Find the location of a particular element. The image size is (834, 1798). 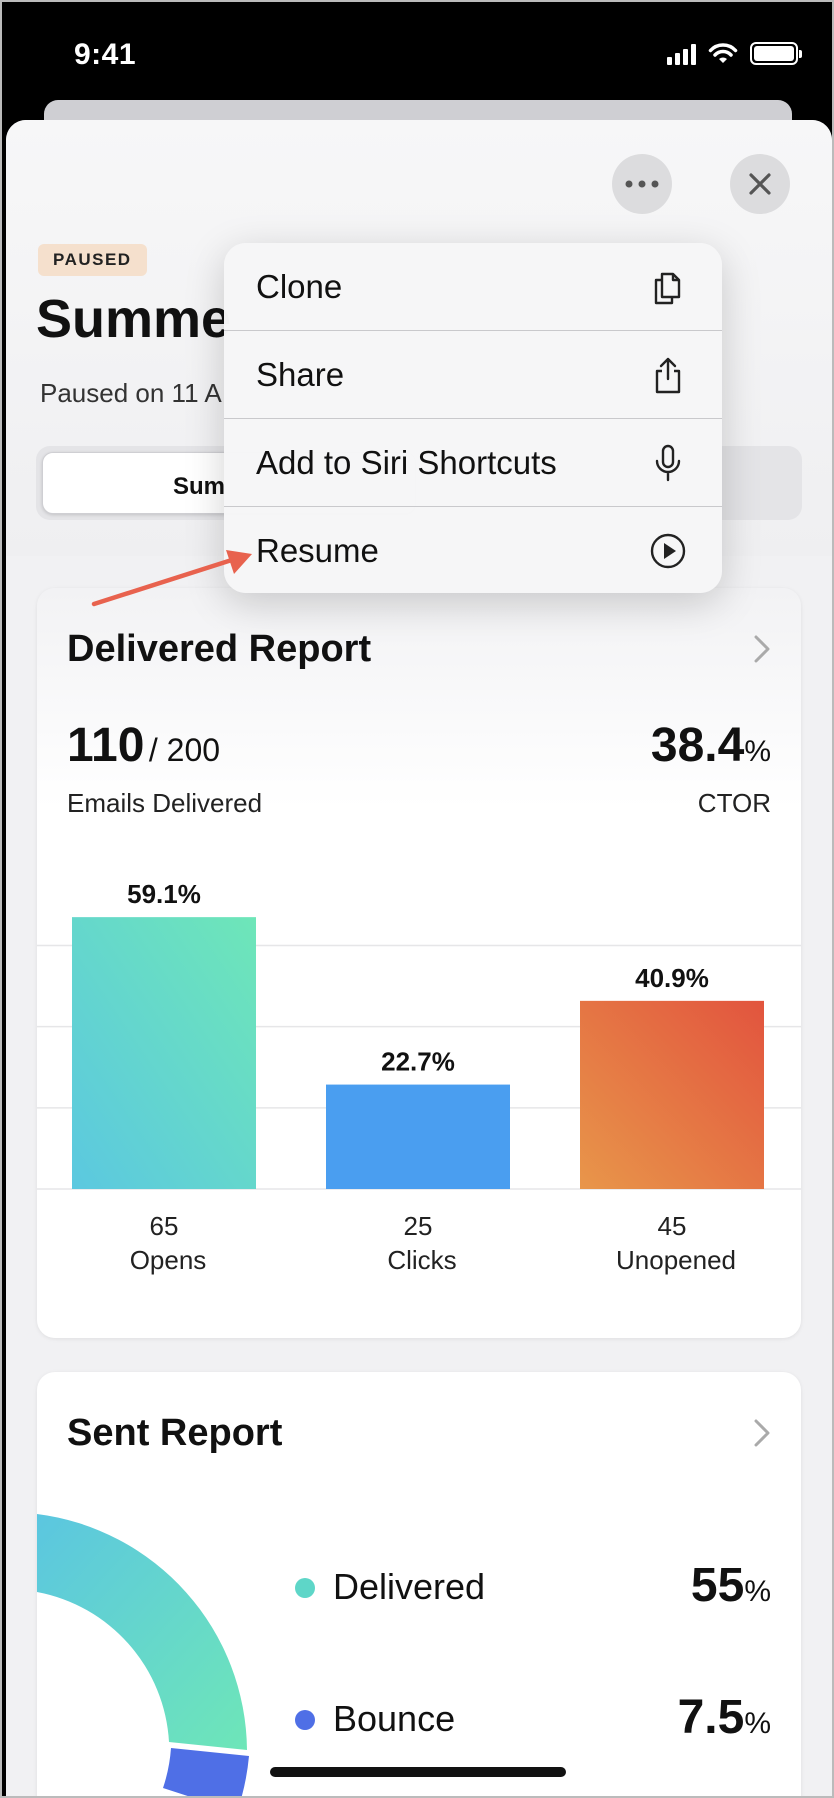

delivered-percent: 55 is located at coordinates (717, 1585).